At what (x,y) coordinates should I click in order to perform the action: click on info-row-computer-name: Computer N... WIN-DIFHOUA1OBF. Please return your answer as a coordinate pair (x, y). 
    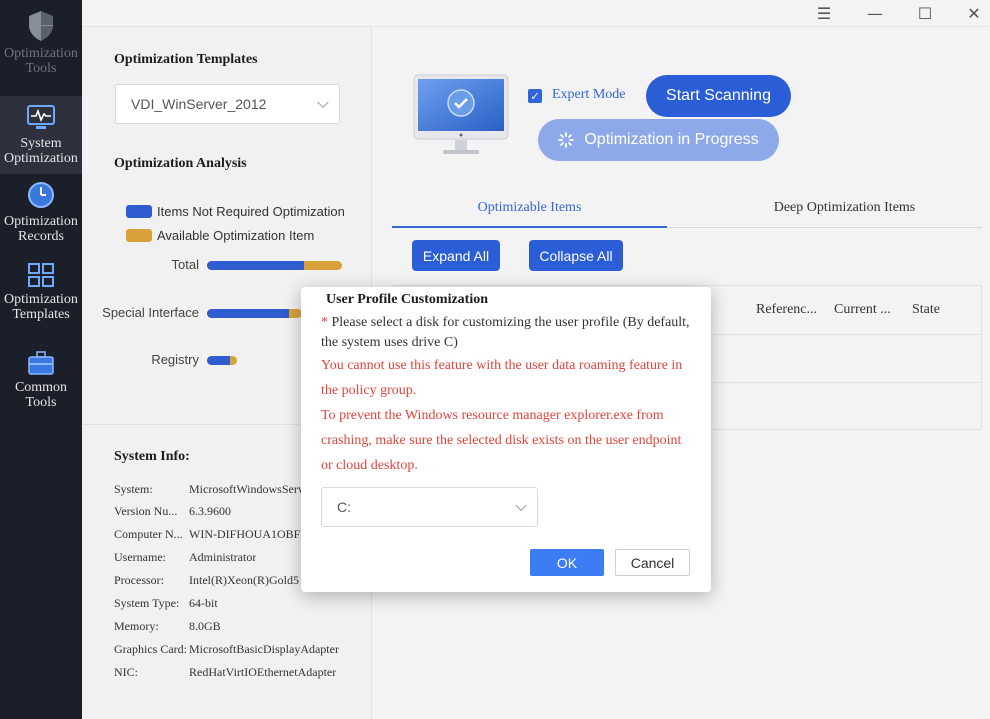
    Looking at the image, I should click on (207, 534).